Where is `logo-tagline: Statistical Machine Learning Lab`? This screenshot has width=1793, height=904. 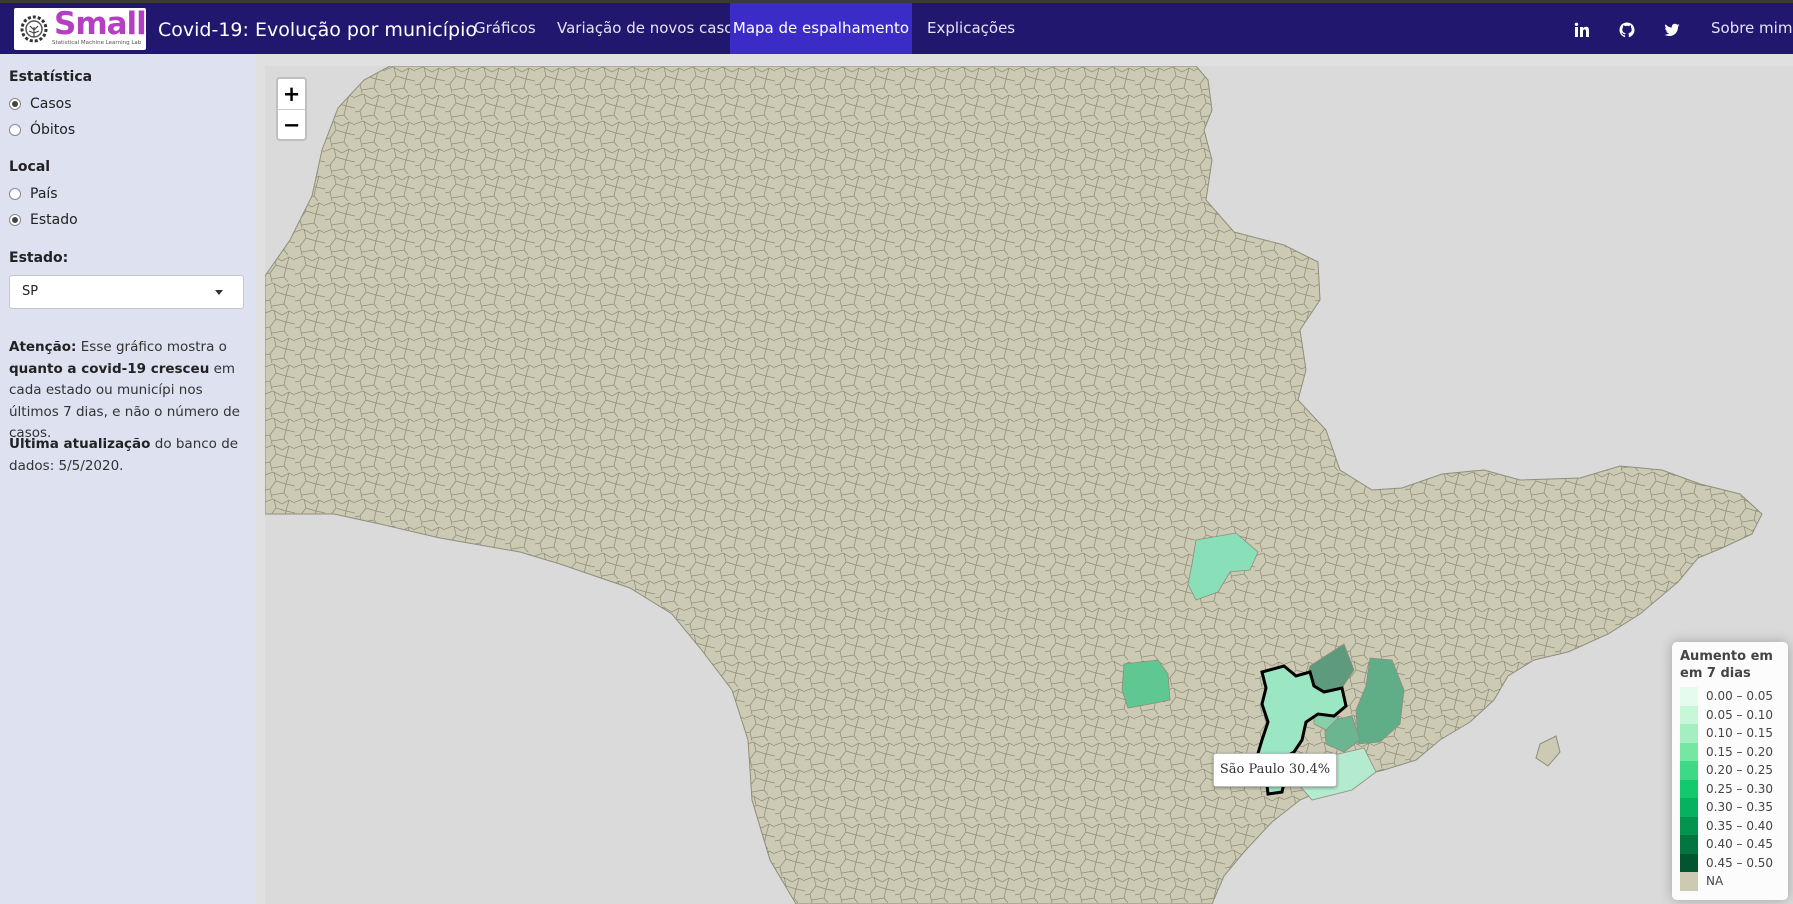
logo-tagline: Statistical Machine Learning Lab is located at coordinates (97, 43).